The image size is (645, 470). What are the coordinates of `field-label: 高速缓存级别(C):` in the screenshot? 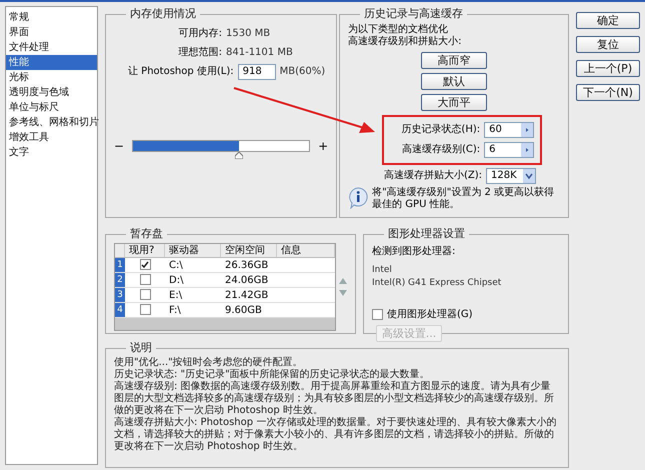 It's located at (441, 149).